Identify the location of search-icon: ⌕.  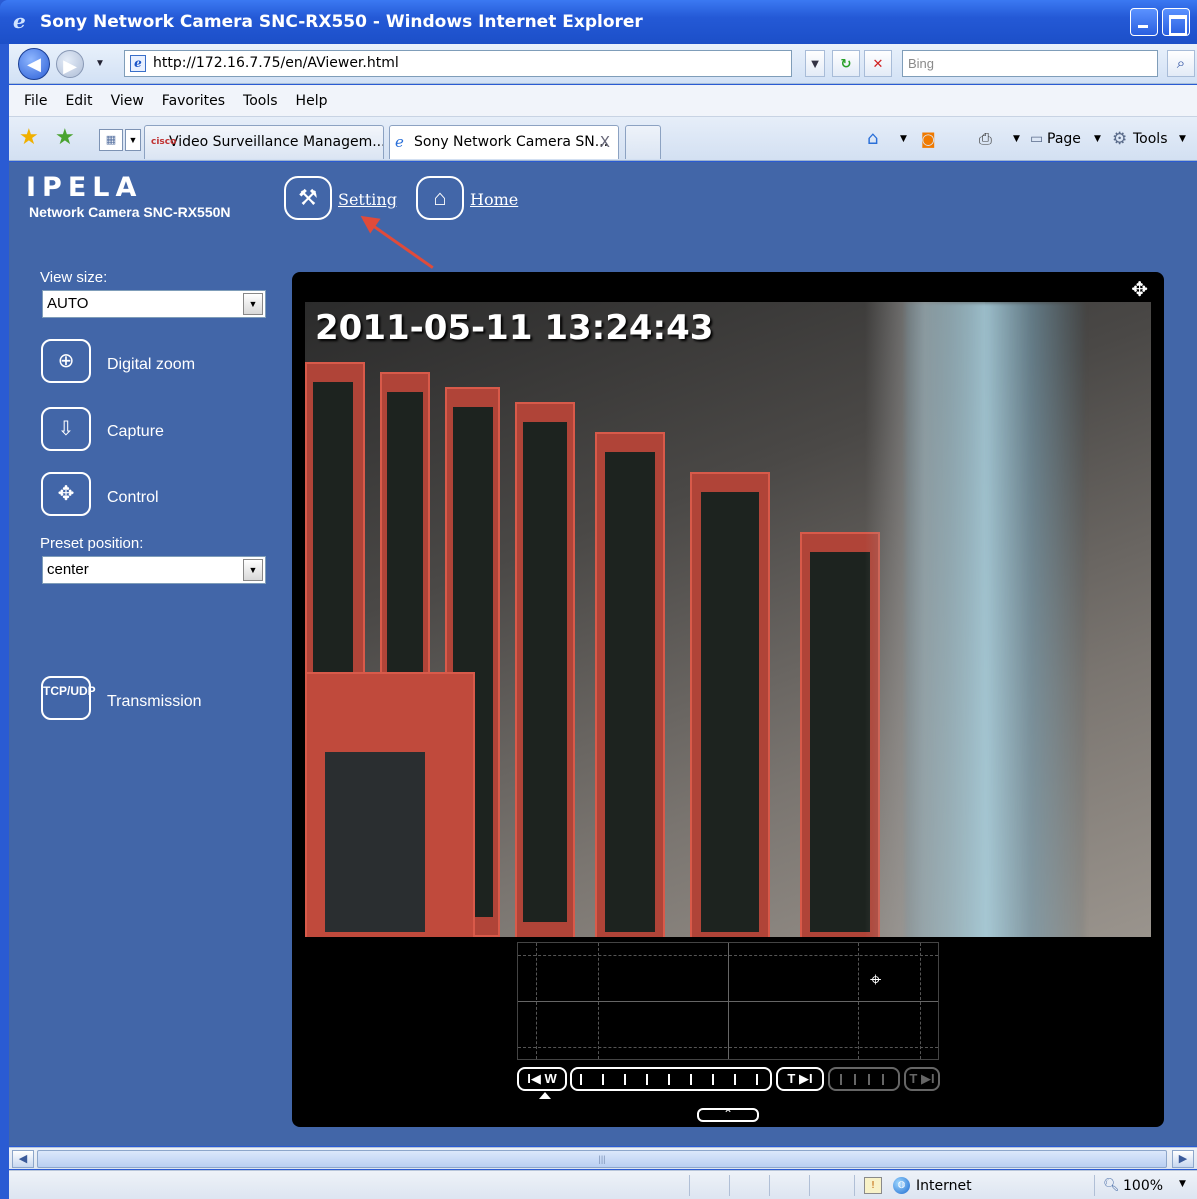
(1181, 63).